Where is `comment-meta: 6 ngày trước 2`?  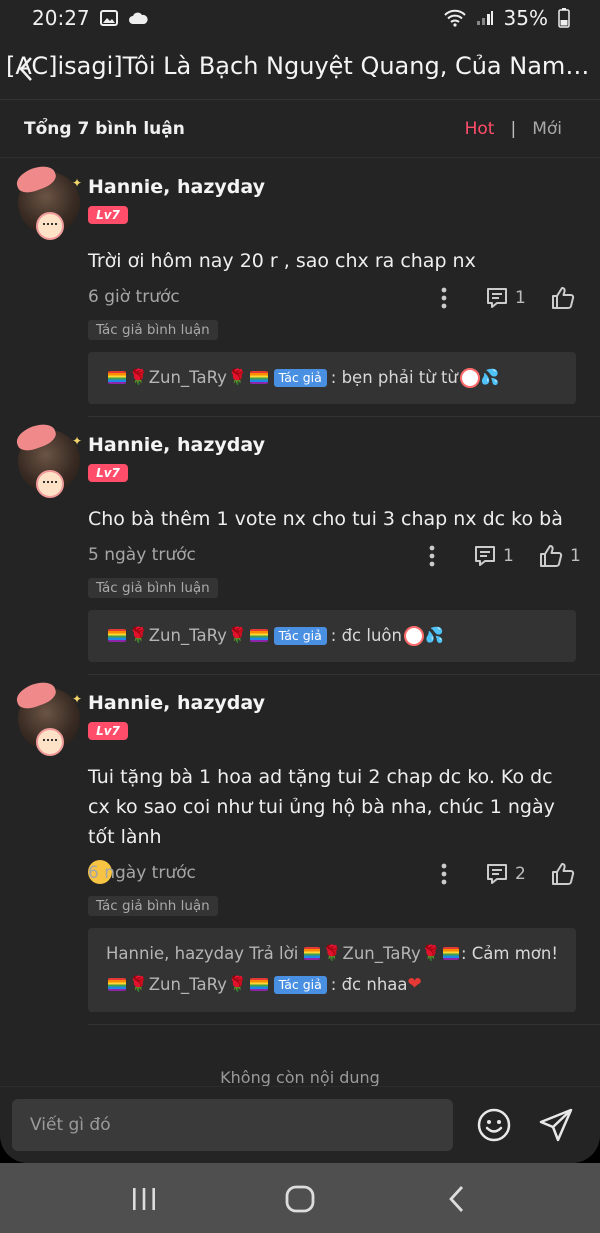 comment-meta: 6 ngày trước 2 is located at coordinates (338, 874).